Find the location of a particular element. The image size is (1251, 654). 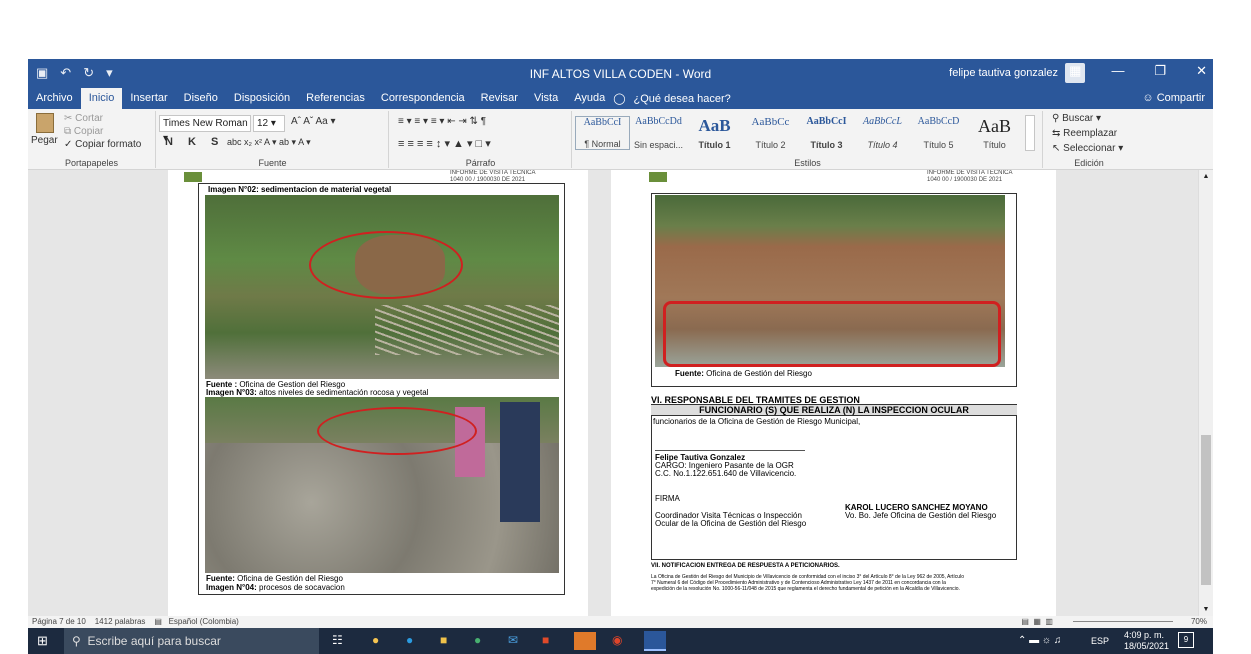

edge-icon: ● is located at coordinates (409, 640).